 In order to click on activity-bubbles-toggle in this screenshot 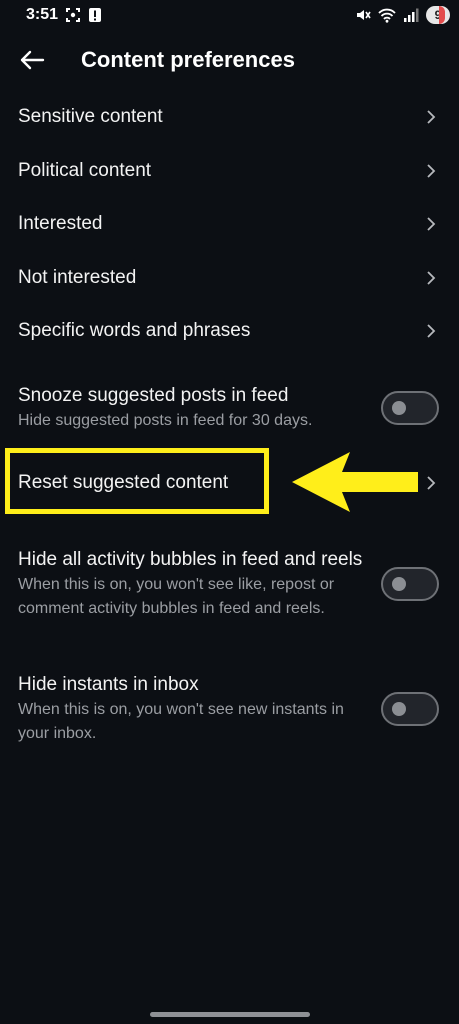, I will do `click(410, 584)`.